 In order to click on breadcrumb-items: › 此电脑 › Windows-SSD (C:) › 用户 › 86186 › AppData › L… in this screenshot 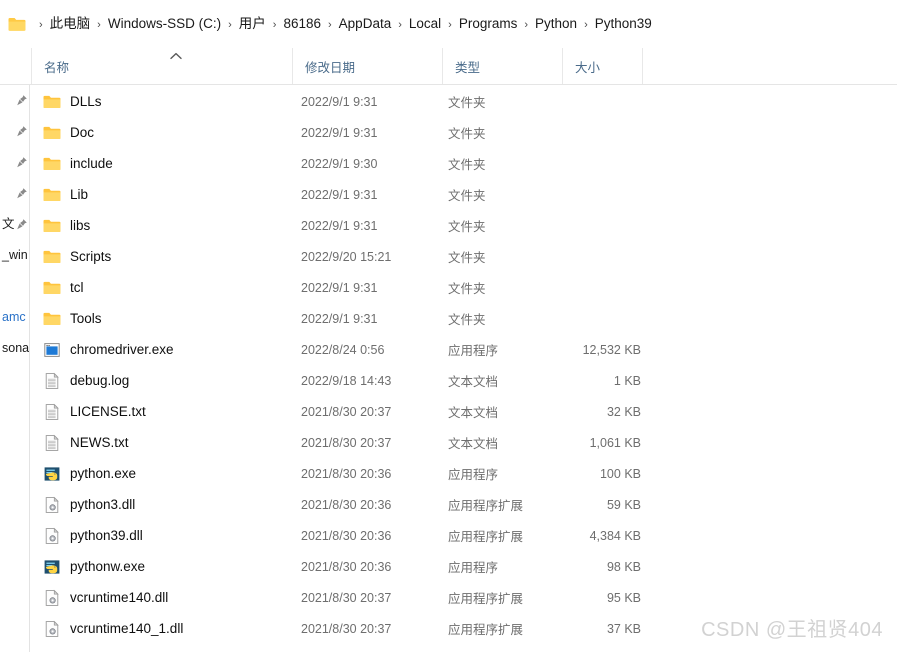, I will do `click(342, 24)`.